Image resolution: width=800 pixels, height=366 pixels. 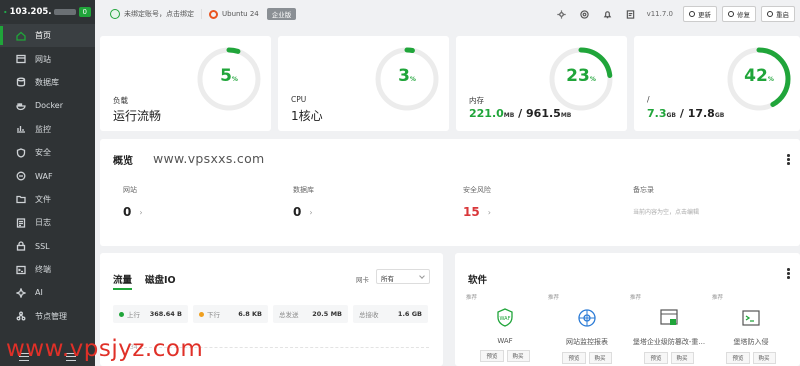 What do you see at coordinates (584, 14) in the screenshot?
I see `support-icon` at bounding box center [584, 14].